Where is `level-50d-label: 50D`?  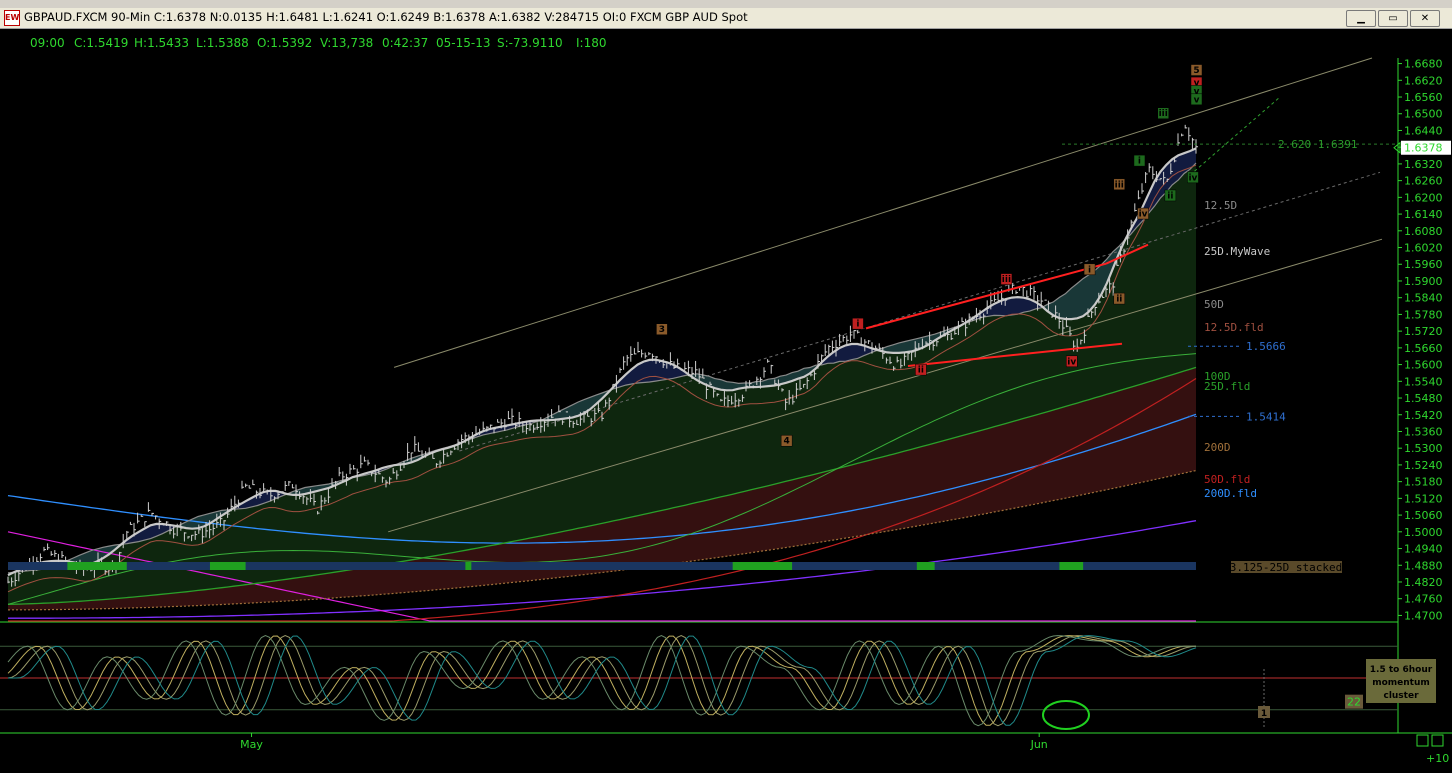 level-50d-label: 50D is located at coordinates (1214, 304).